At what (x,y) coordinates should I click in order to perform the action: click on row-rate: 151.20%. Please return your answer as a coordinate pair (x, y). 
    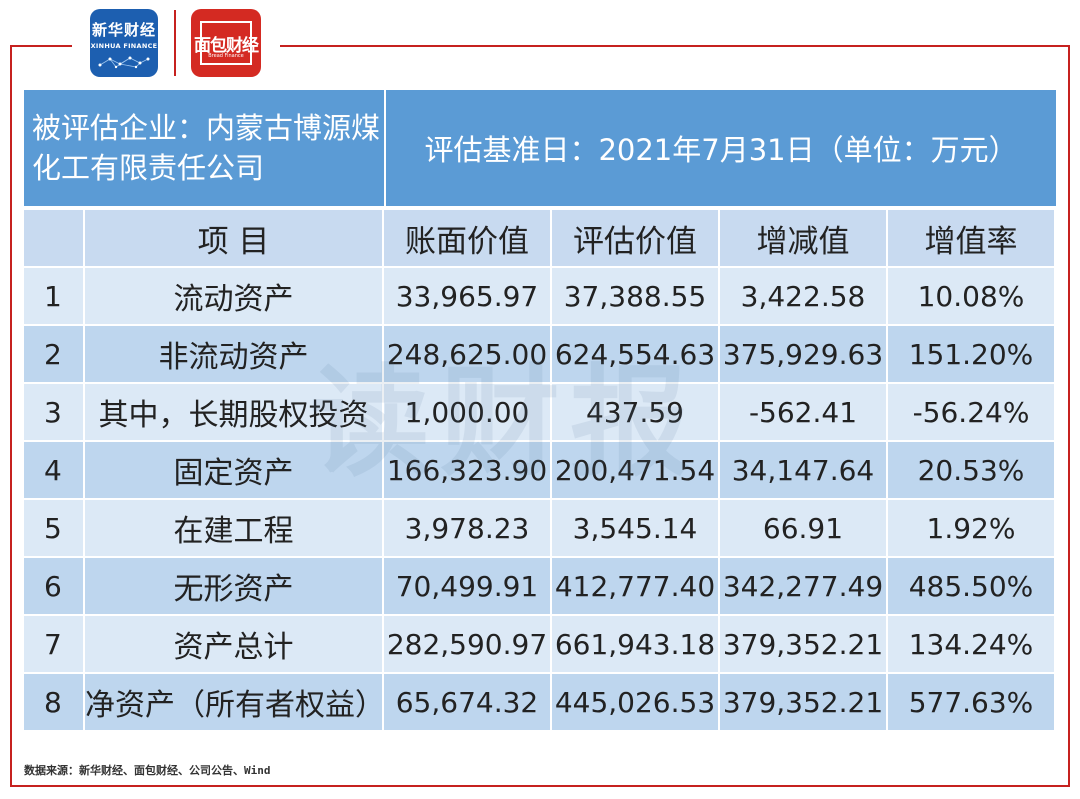
    Looking at the image, I should click on (971, 354).